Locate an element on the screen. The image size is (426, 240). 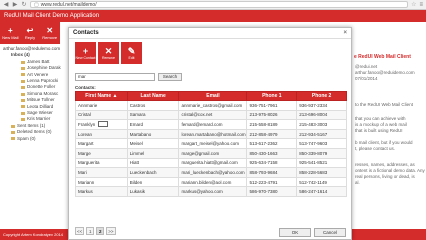
dialog-title: Contacts is located at coordinates (86, 33).